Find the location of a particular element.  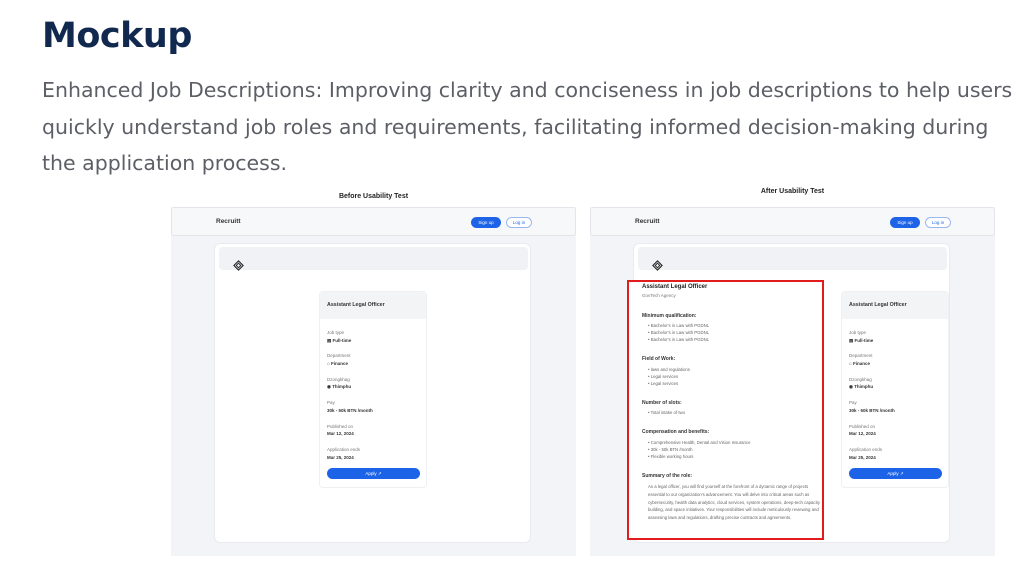

list-item: • Total intake of two is located at coordinates (667, 412).